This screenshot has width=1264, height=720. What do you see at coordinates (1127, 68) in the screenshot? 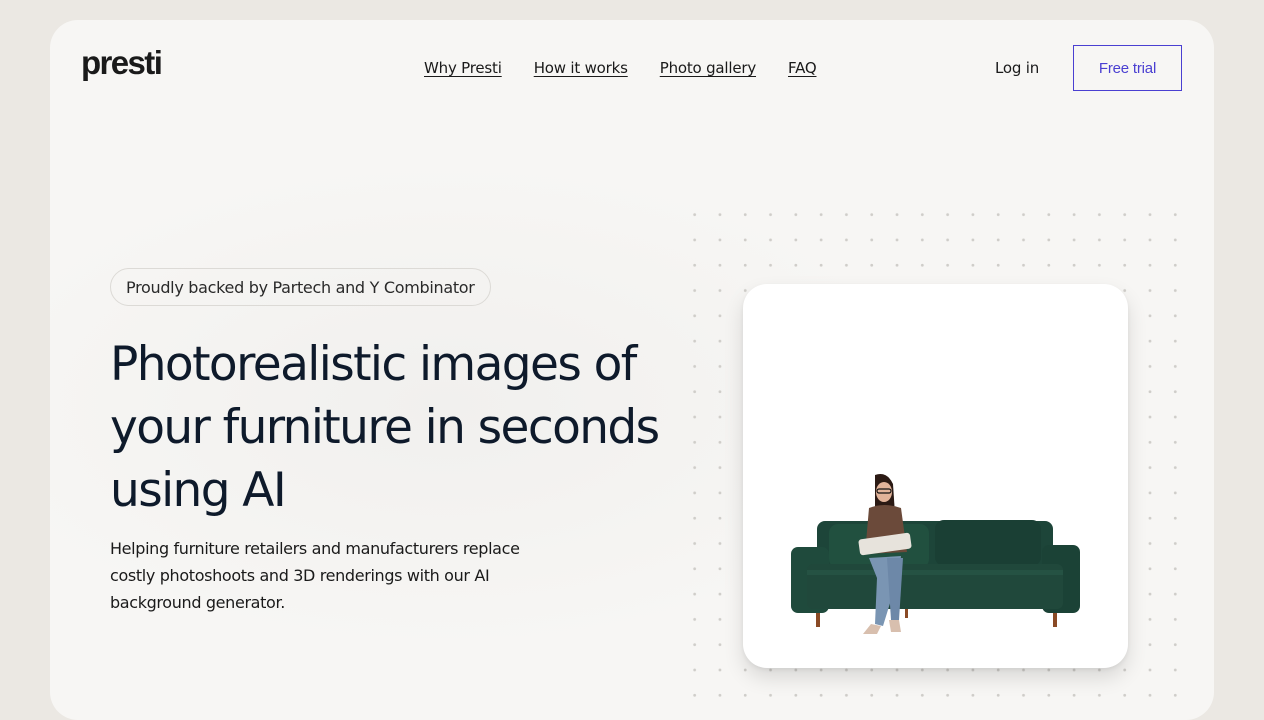
I see `free-trial-button: Free trial` at bounding box center [1127, 68].